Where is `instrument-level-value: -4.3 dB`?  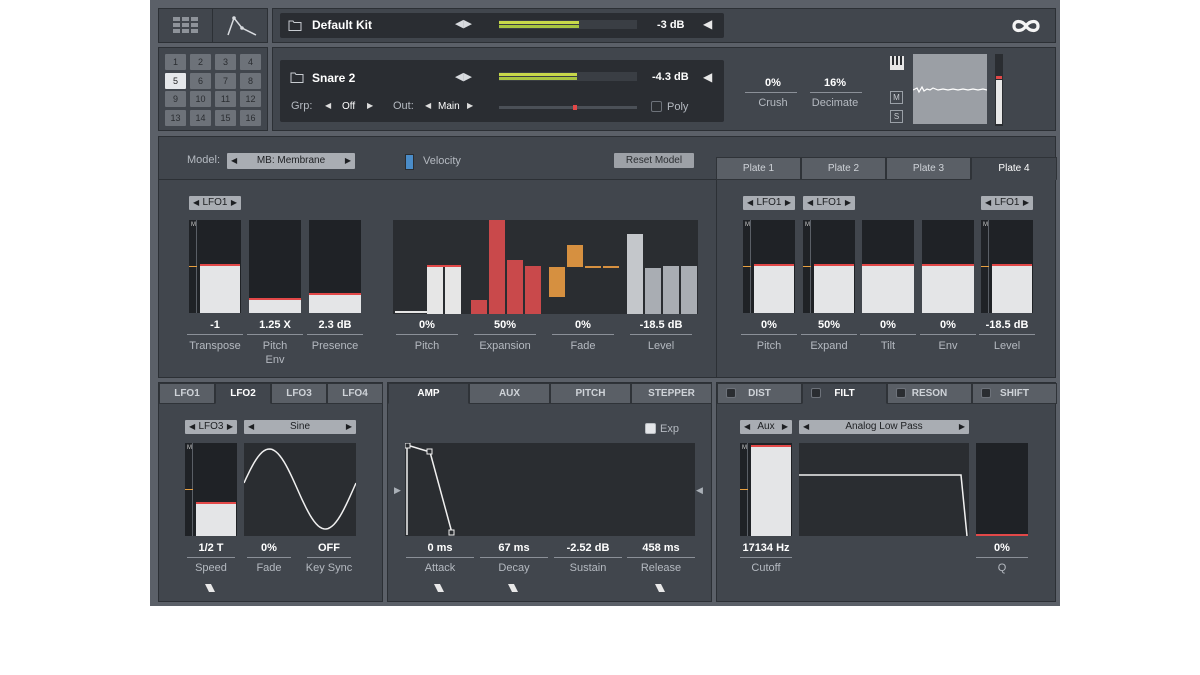
instrument-level-value: -4.3 dB is located at coordinates (670, 77).